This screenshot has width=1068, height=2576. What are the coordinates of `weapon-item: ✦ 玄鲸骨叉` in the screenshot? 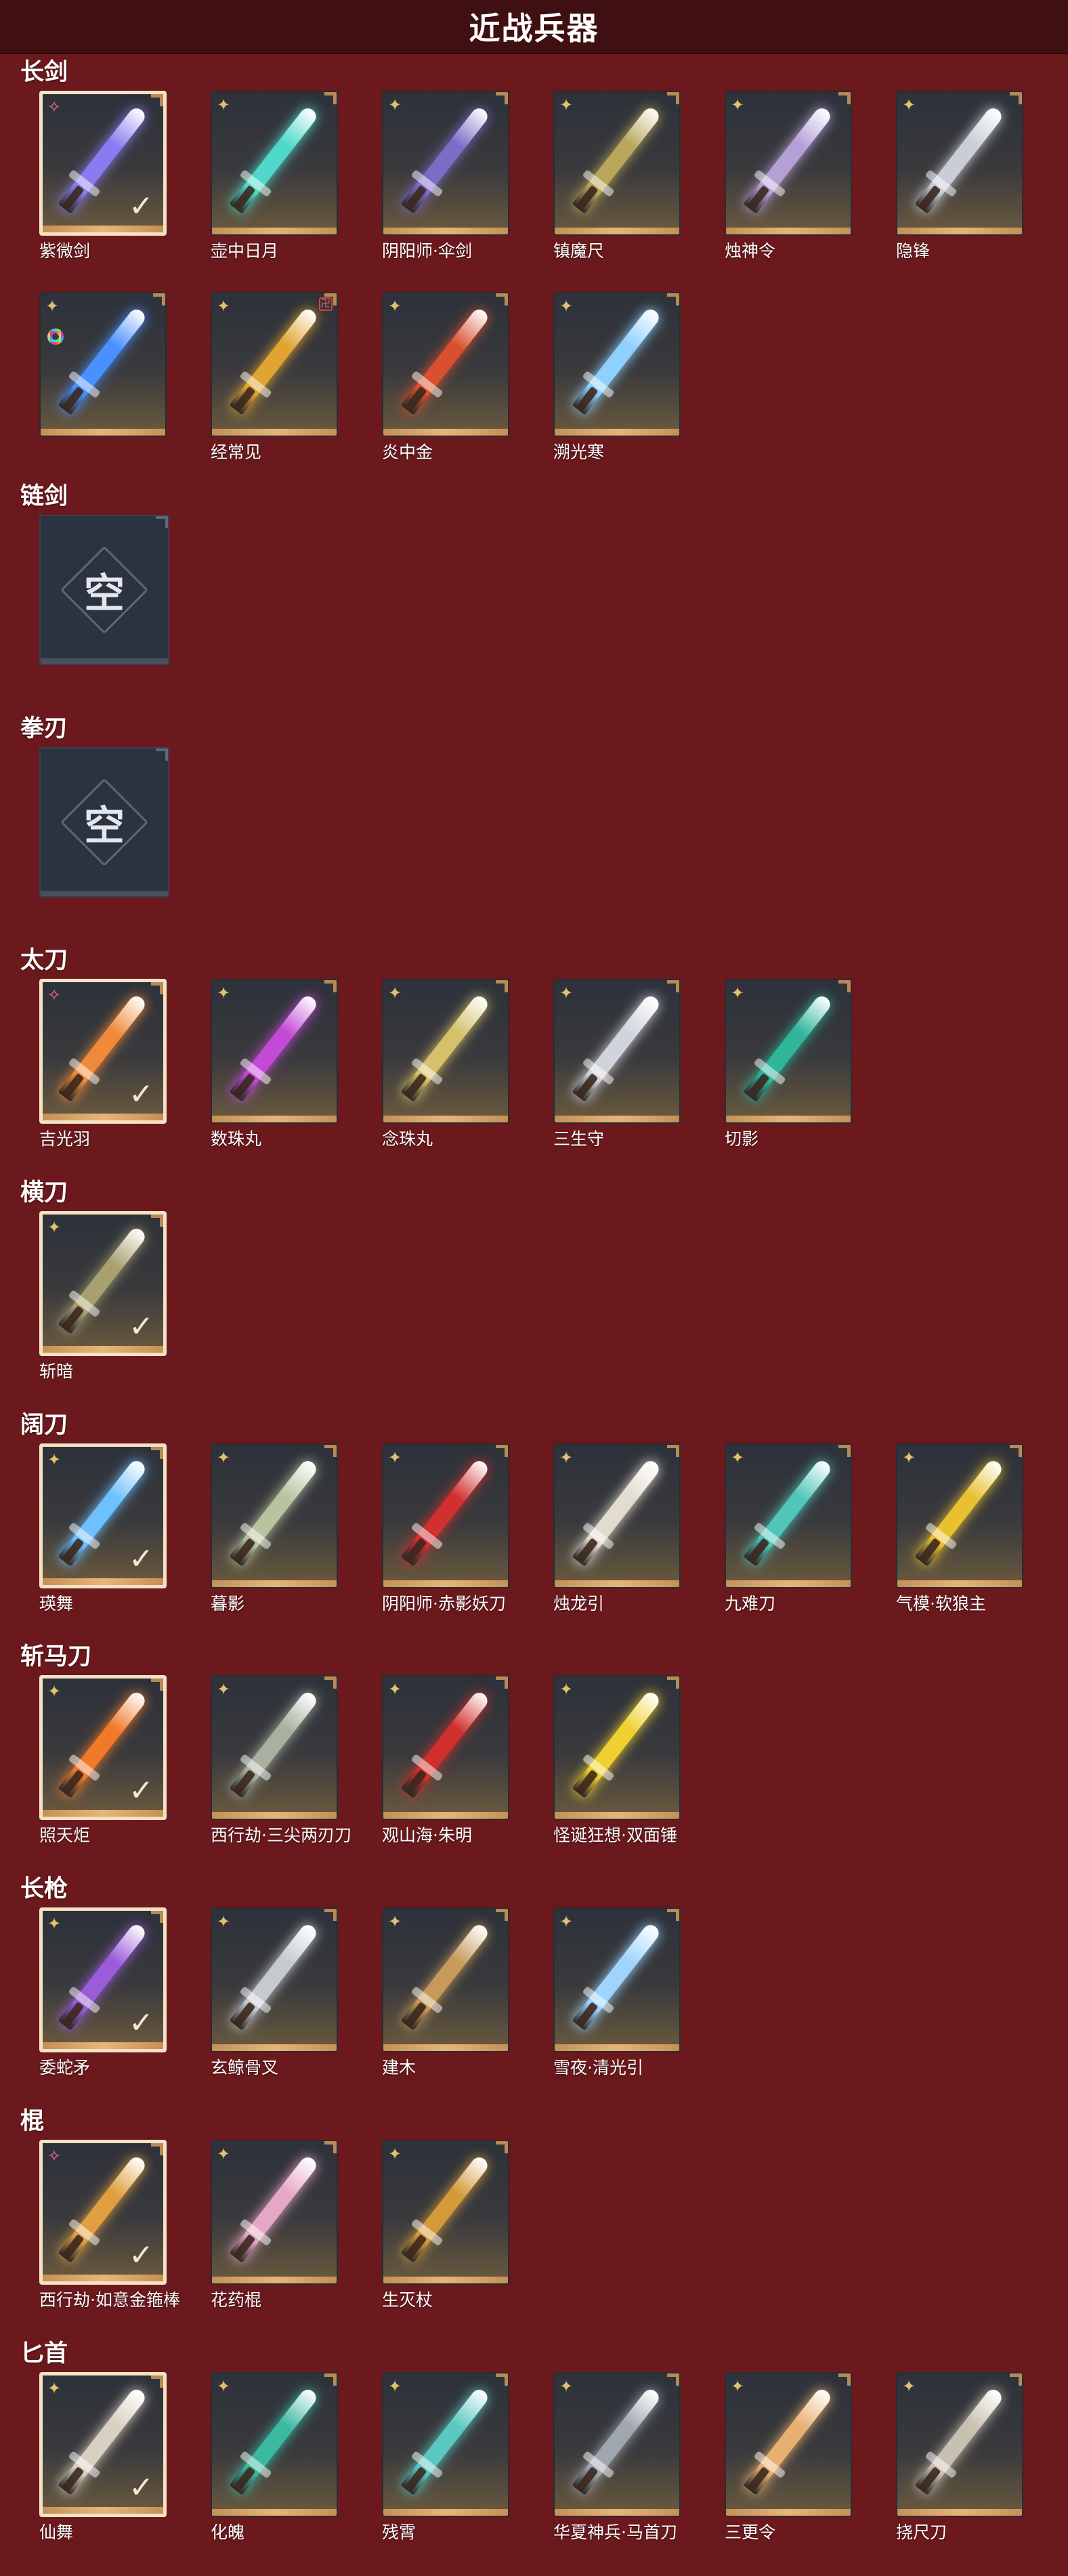 It's located at (277, 2002).